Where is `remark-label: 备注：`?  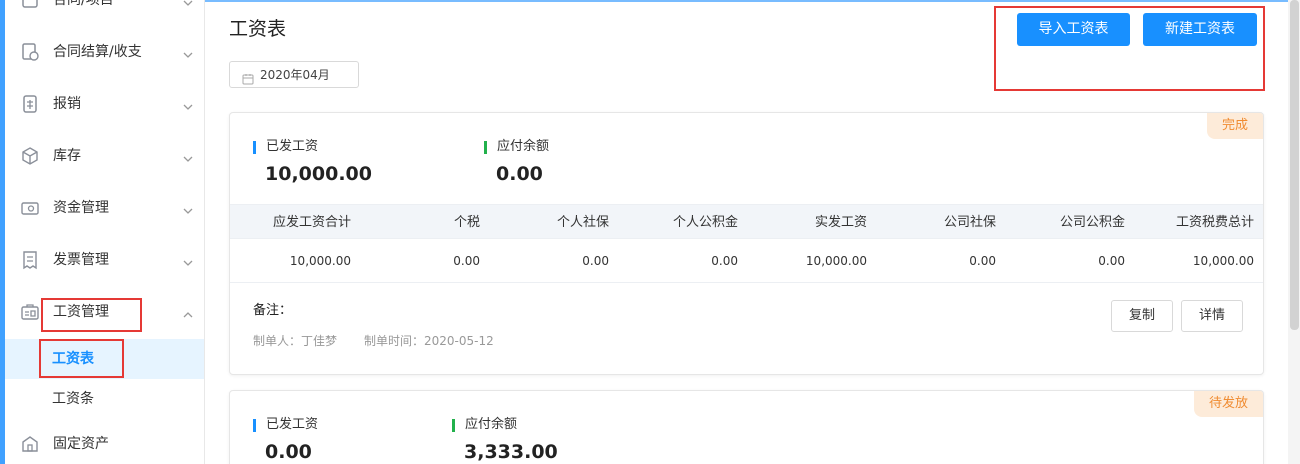
remark-label: 备注： is located at coordinates (273, 310).